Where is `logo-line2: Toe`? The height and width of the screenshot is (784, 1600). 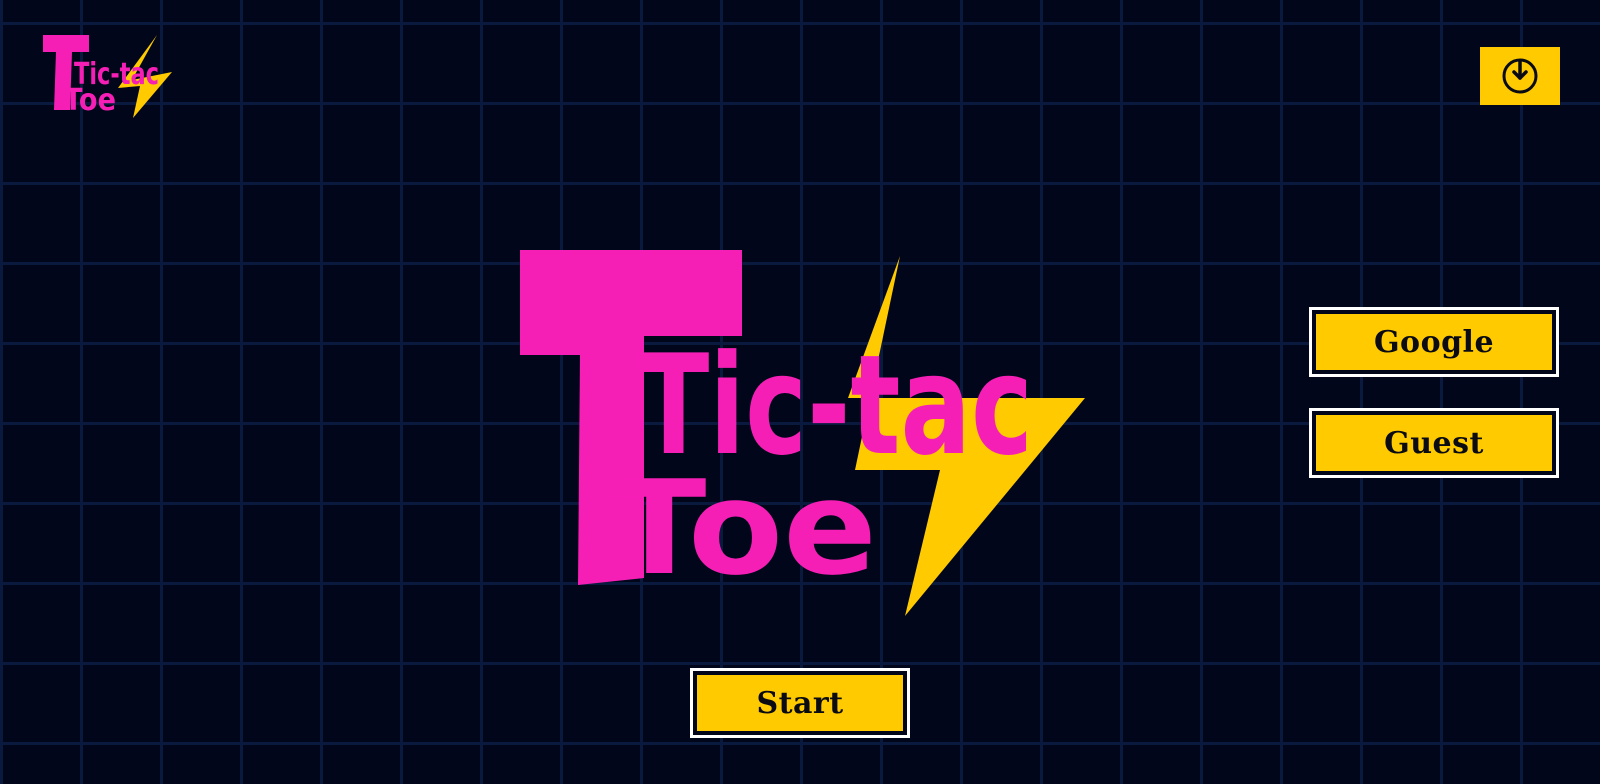
logo-line2: Toe is located at coordinates (744, 528).